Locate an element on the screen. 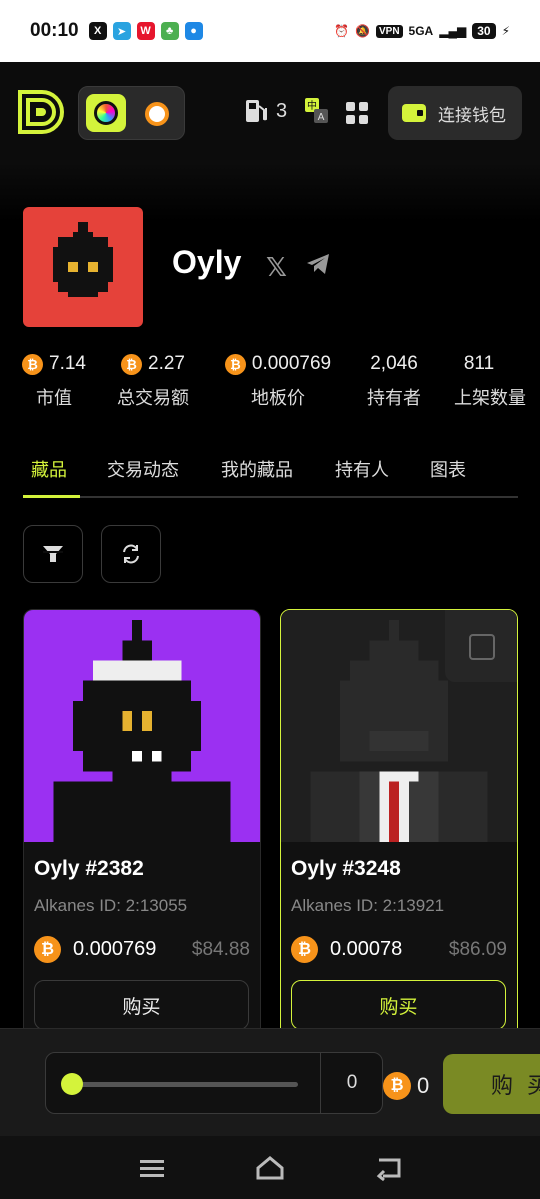 The image size is (540, 1199). nft-price: ₿ 0.000769 $84.88 is located at coordinates (142, 949).